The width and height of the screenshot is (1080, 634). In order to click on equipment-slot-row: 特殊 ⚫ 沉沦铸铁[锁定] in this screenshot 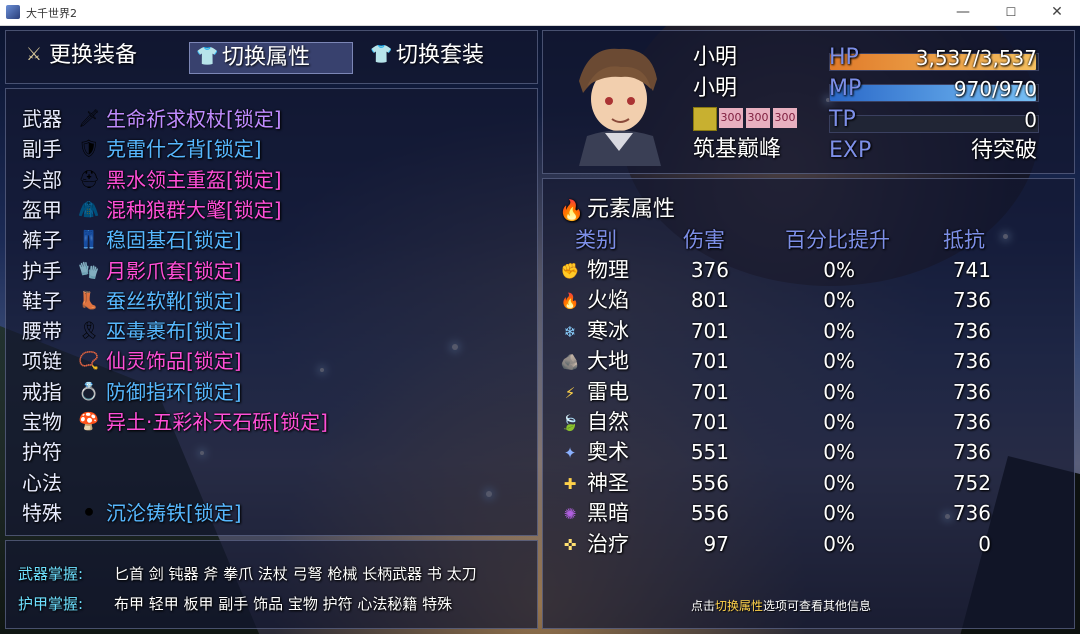, I will do `click(266, 513)`.